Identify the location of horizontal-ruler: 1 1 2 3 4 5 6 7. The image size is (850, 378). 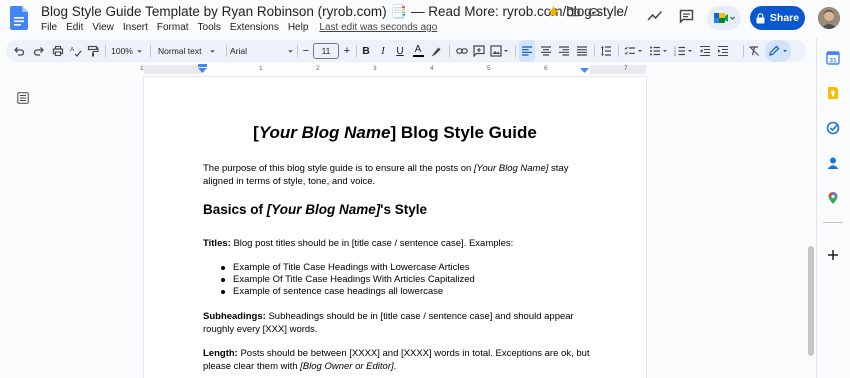
(408, 70).